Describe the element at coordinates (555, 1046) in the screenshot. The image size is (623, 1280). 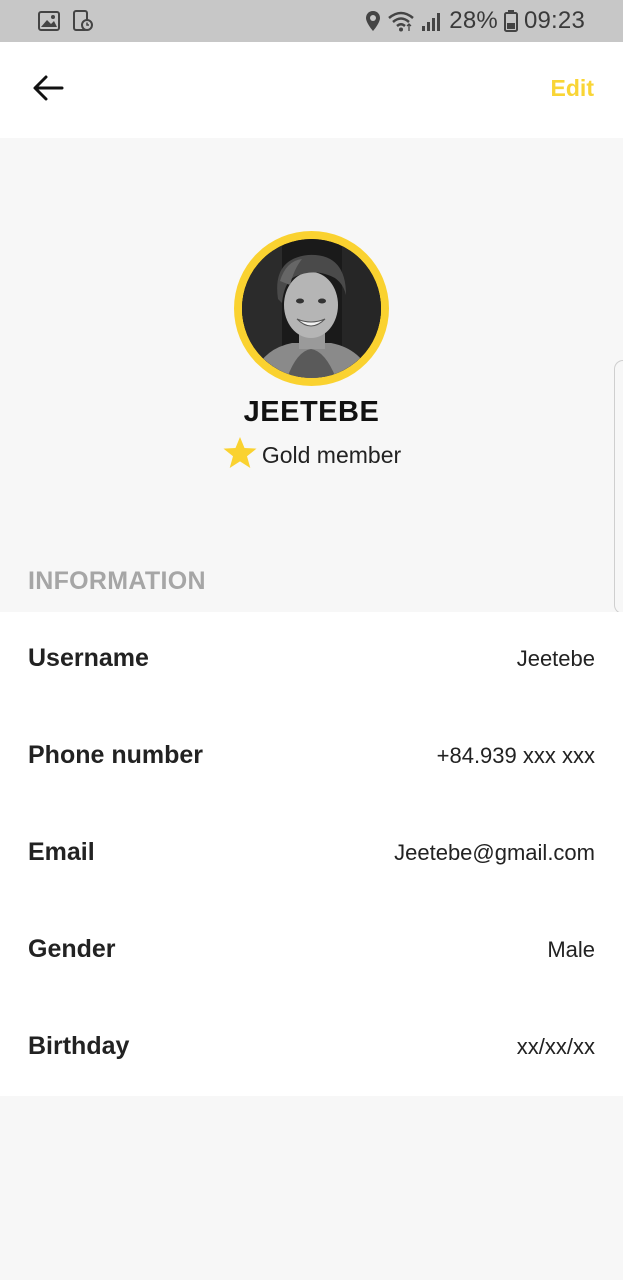
I see `info-value: xx/xx/xx` at that location.